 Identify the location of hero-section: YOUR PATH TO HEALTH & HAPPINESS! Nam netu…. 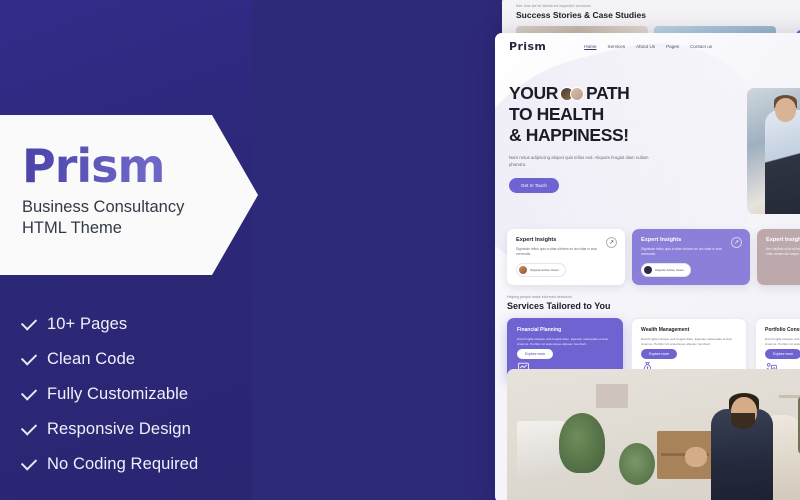
(604, 138).